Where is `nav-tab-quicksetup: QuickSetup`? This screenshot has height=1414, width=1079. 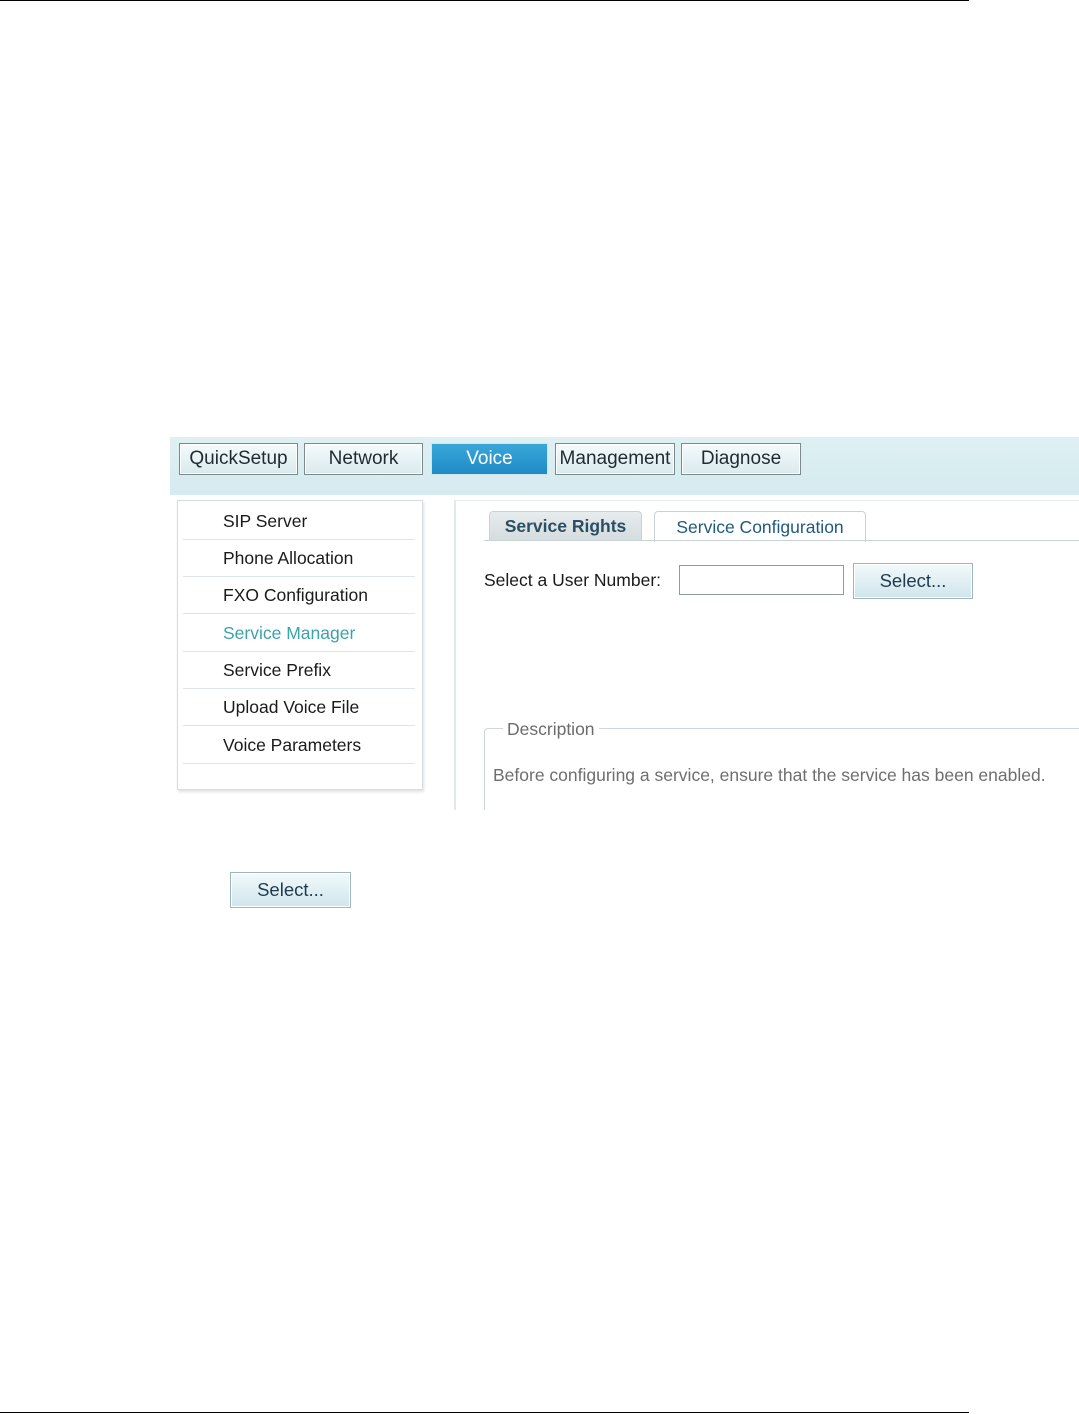 nav-tab-quicksetup: QuickSetup is located at coordinates (238, 459).